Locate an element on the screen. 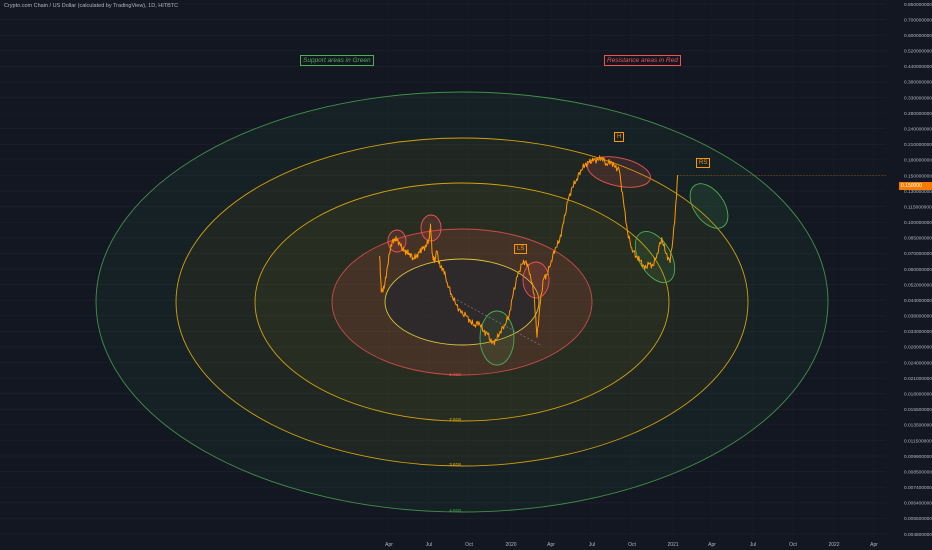 The image size is (932, 550). right-shoulder-label: RS is located at coordinates (703, 163).